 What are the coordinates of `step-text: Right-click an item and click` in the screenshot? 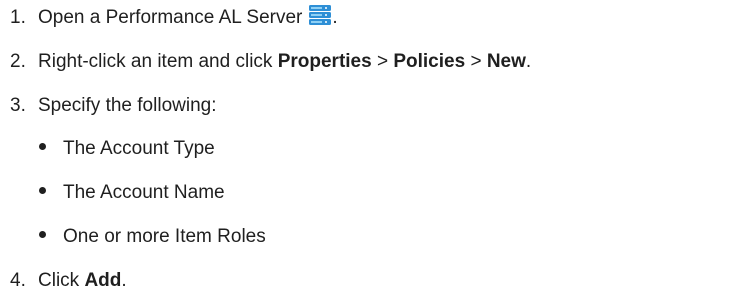 It's located at (158, 61).